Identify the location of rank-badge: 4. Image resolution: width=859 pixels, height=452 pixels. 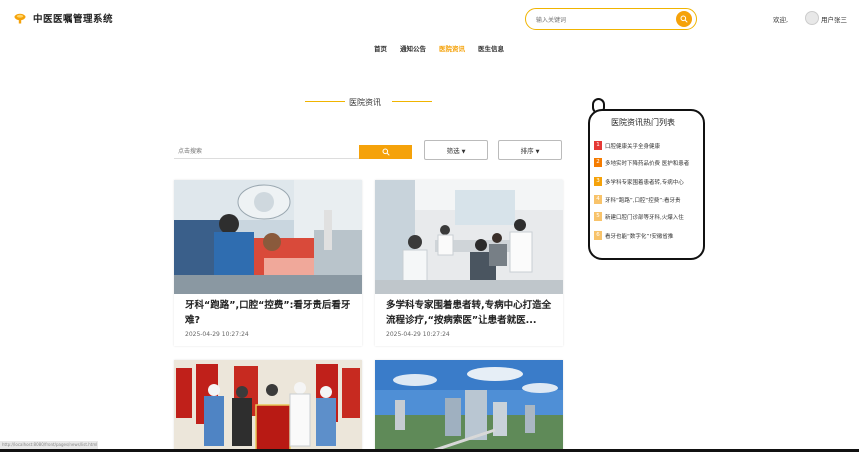
(598, 199).